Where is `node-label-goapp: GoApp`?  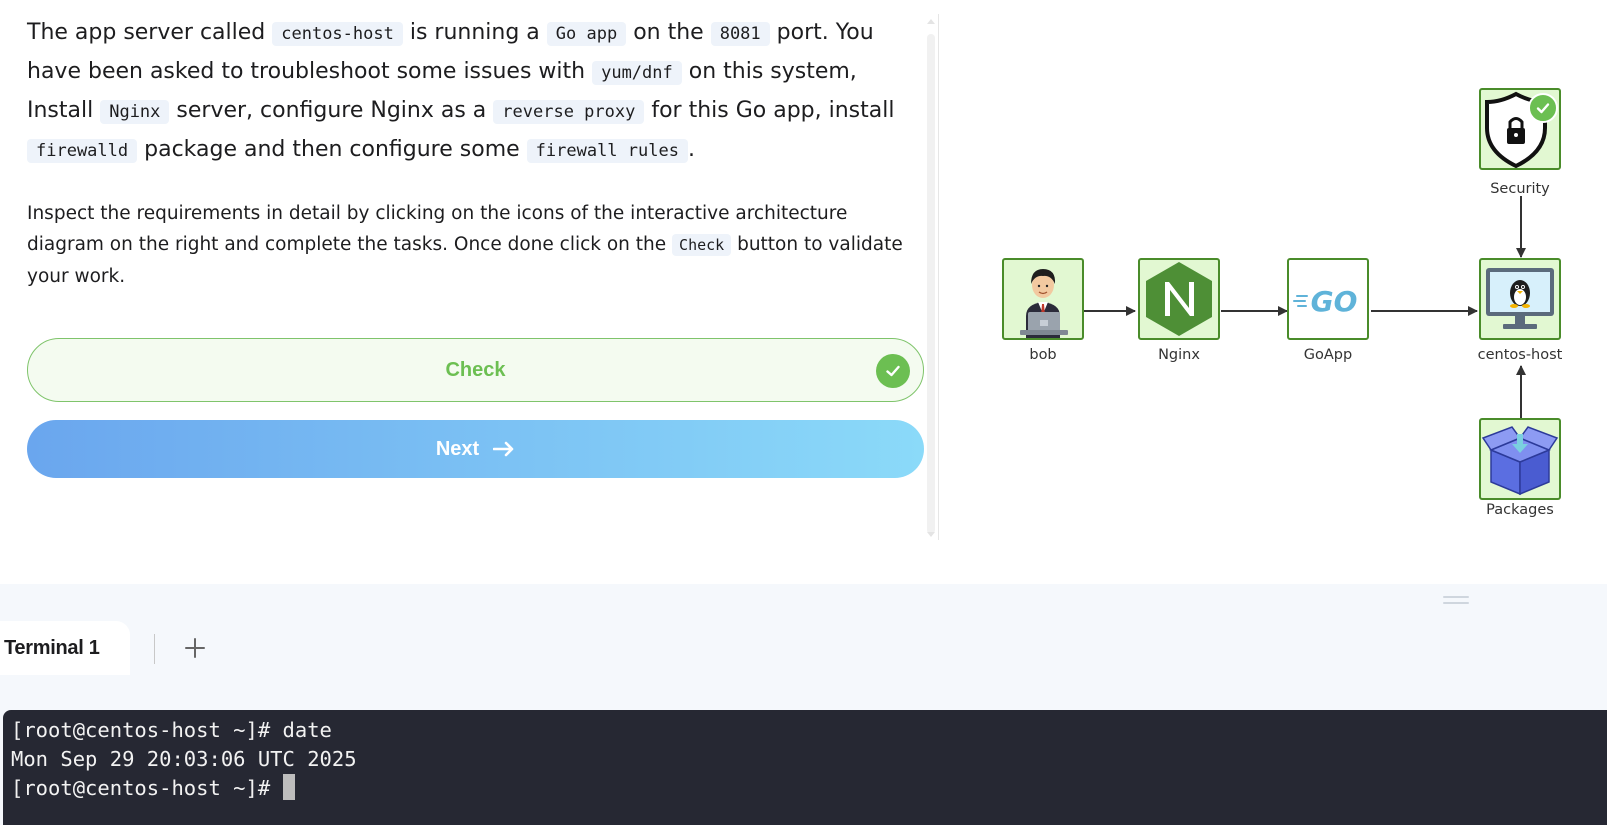 node-label-goapp: GoApp is located at coordinates (1328, 355).